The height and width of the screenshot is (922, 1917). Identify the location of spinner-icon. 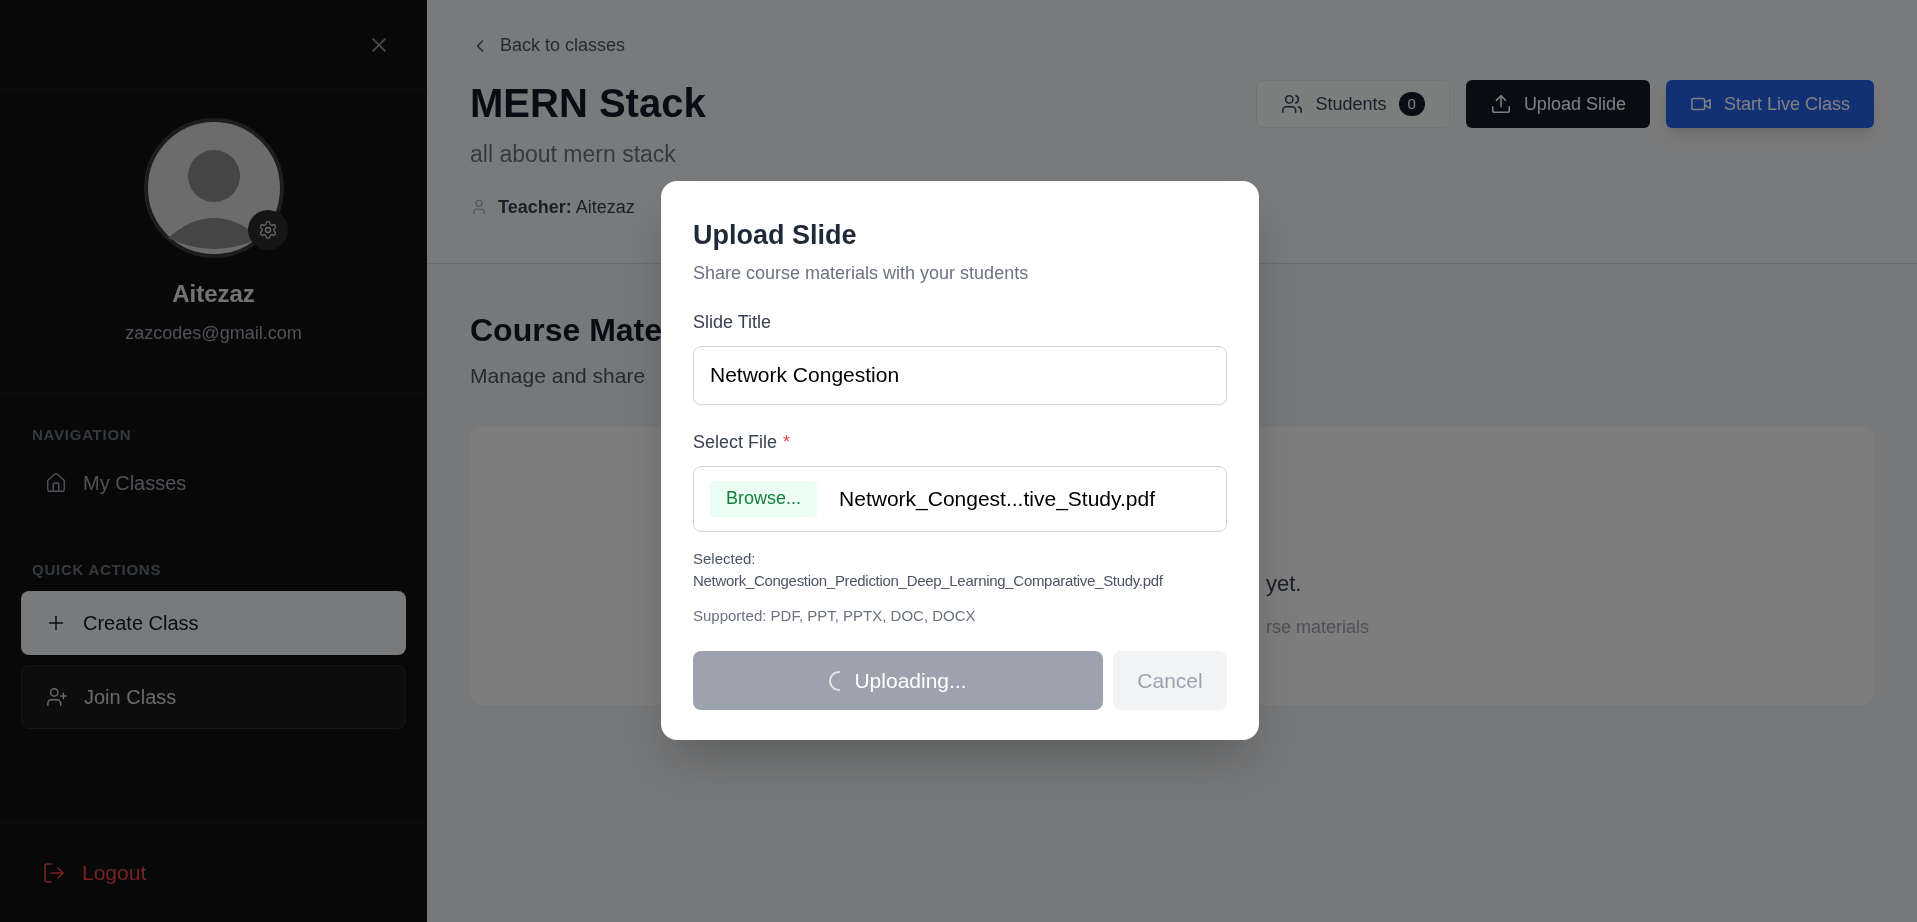
(835, 680).